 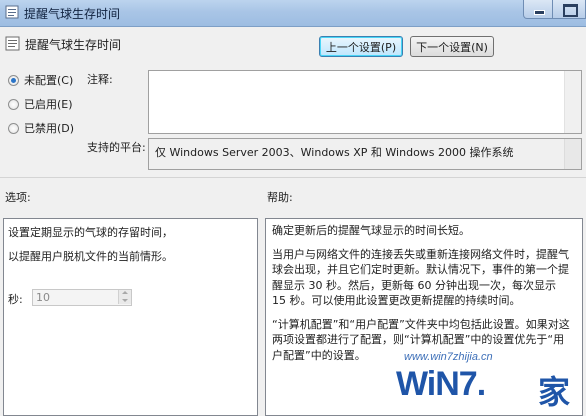 What do you see at coordinates (82, 297) in the screenshot?
I see `seconds-input: 10` at bounding box center [82, 297].